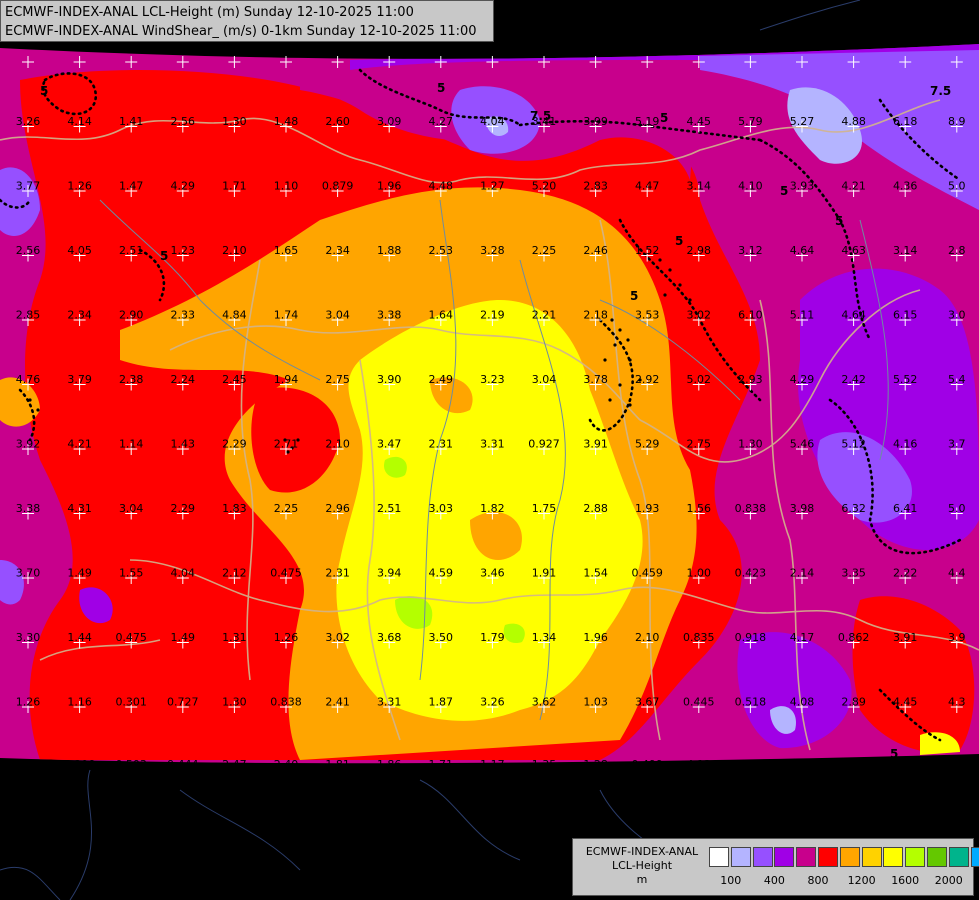 This screenshot has width=979, height=900. What do you see at coordinates (131, 315) in the screenshot?
I see `value-label: 2.90` at bounding box center [131, 315].